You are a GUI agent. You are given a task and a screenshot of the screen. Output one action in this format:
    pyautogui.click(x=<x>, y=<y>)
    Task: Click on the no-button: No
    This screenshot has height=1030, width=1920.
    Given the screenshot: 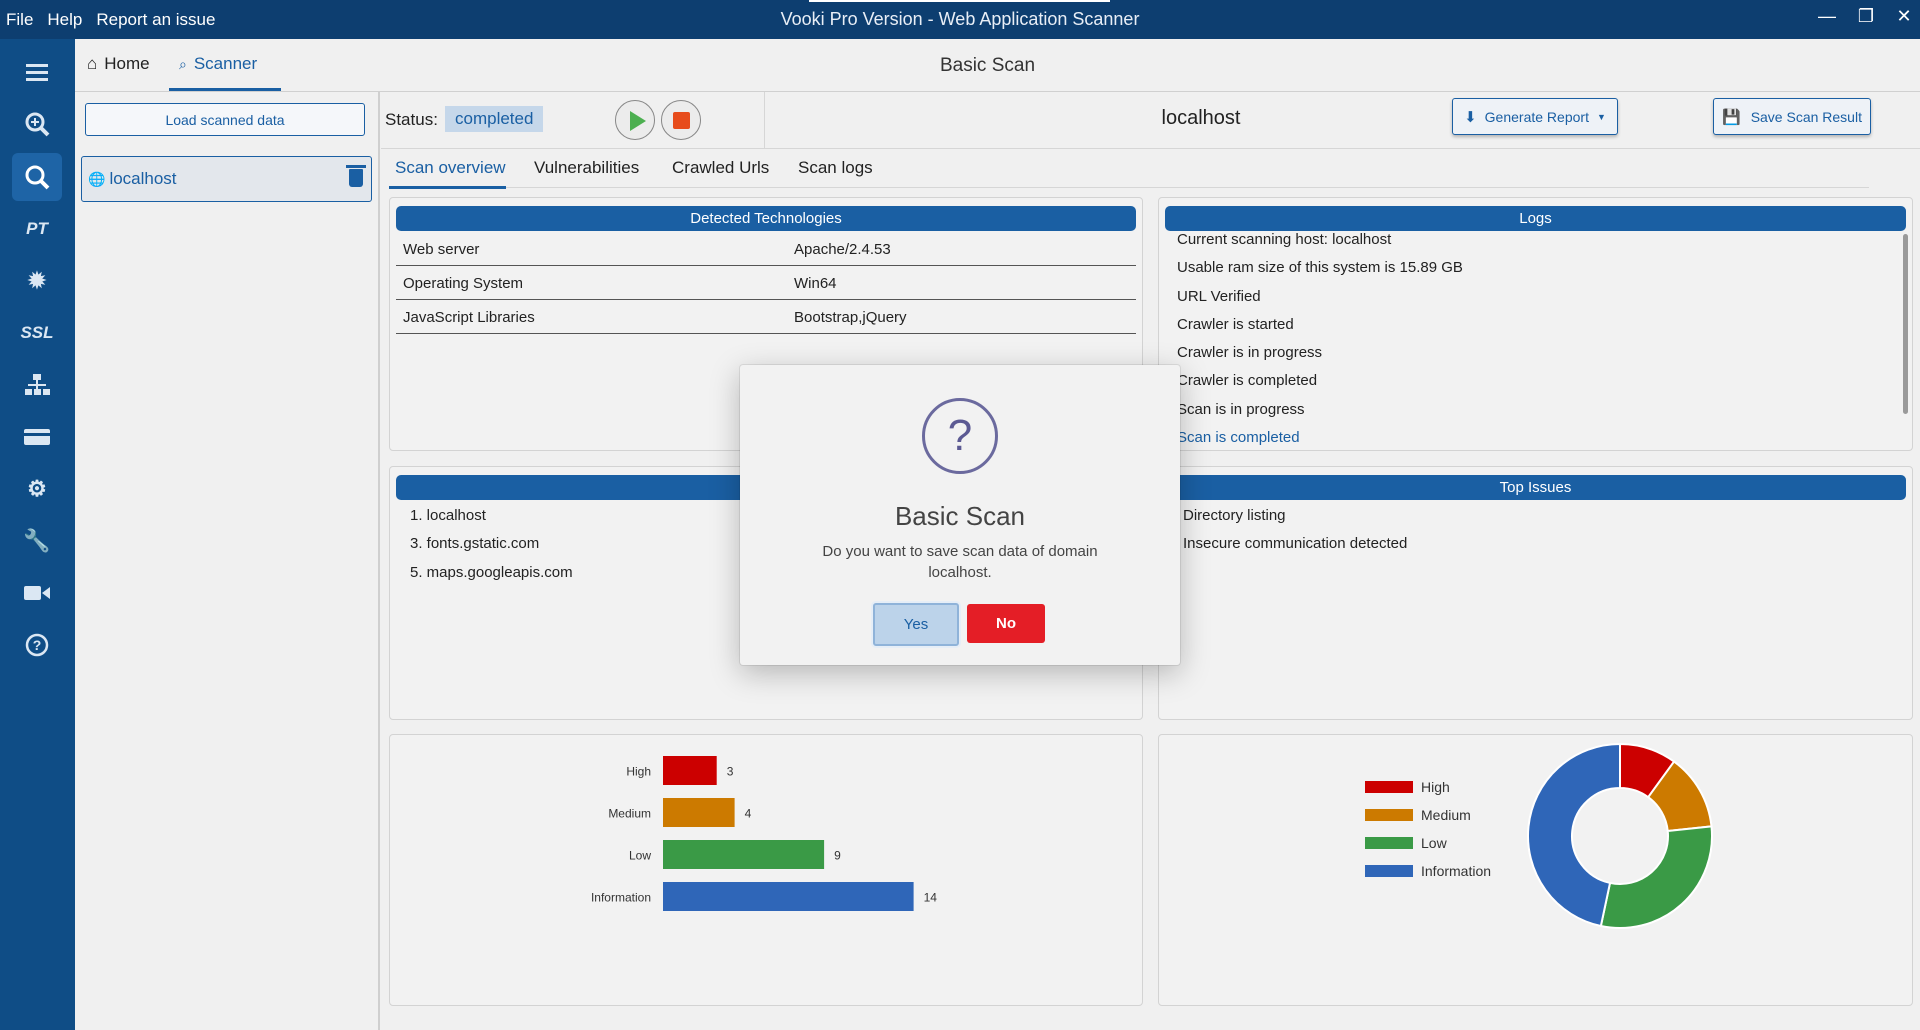 What is the action you would take?
    pyautogui.click(x=1006, y=623)
    